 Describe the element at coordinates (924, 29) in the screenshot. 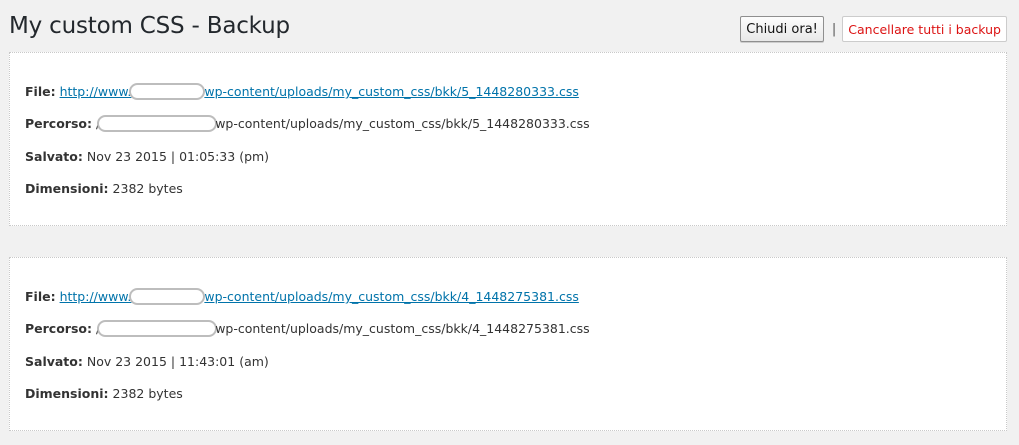

I see `delete-all-backups-button: Cancellare tutti i backup` at that location.